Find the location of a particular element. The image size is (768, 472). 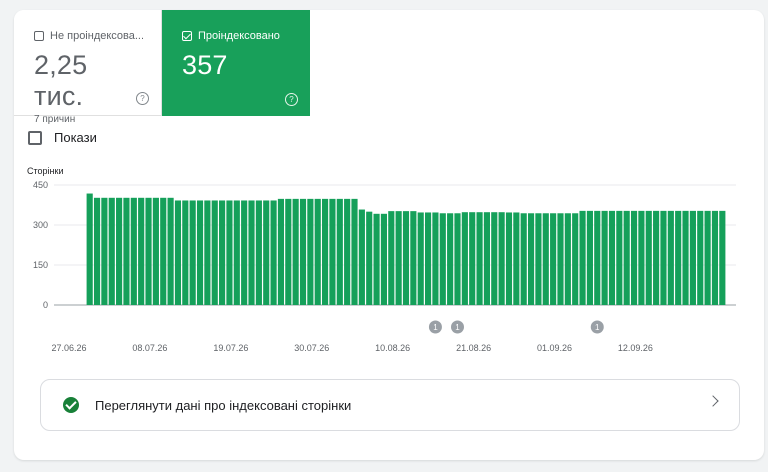

tile-value: 2,25 тис. is located at coordinates (61, 80).